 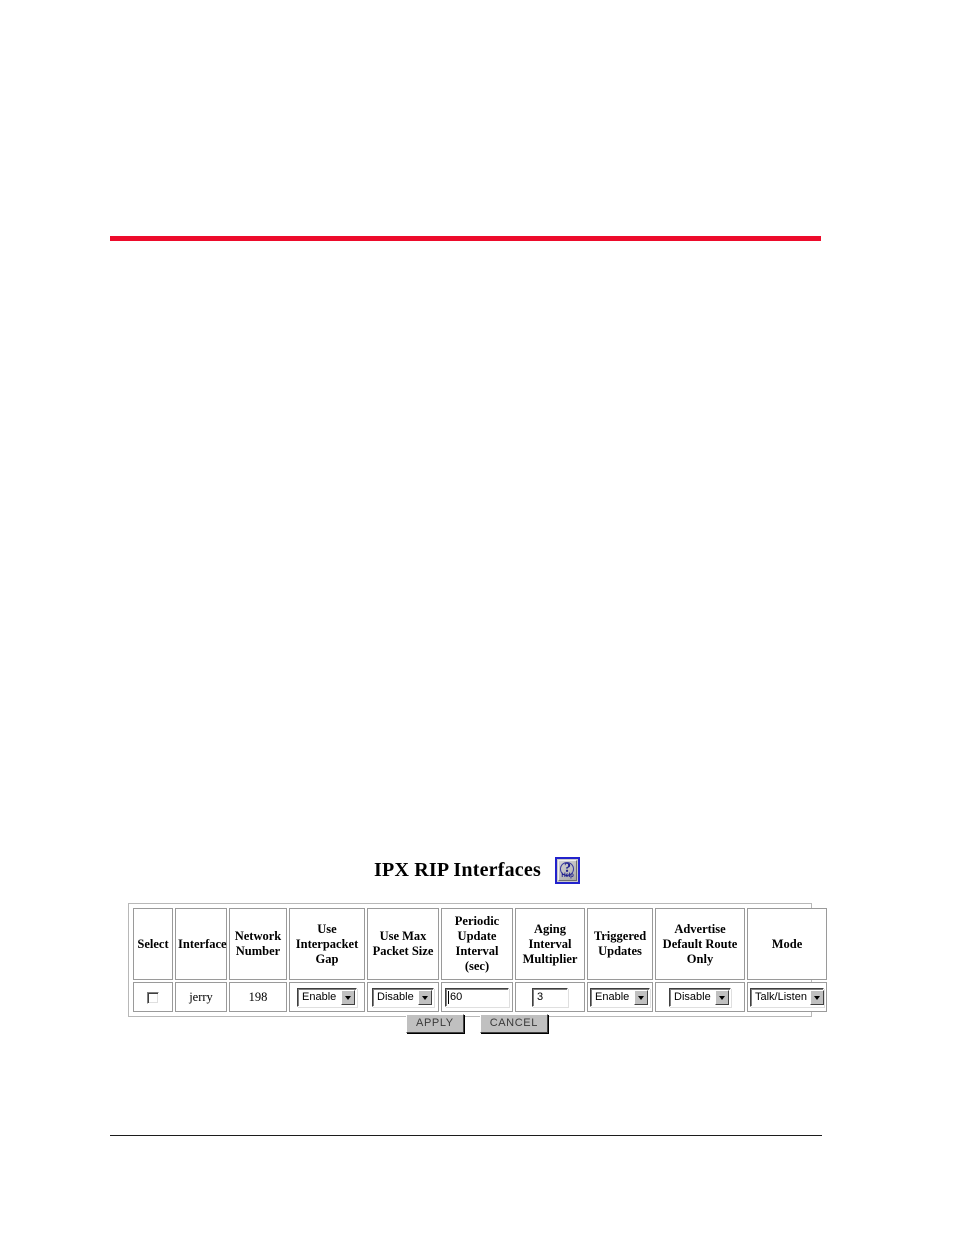 I want to click on column-header-select: Select, so click(x=153, y=944).